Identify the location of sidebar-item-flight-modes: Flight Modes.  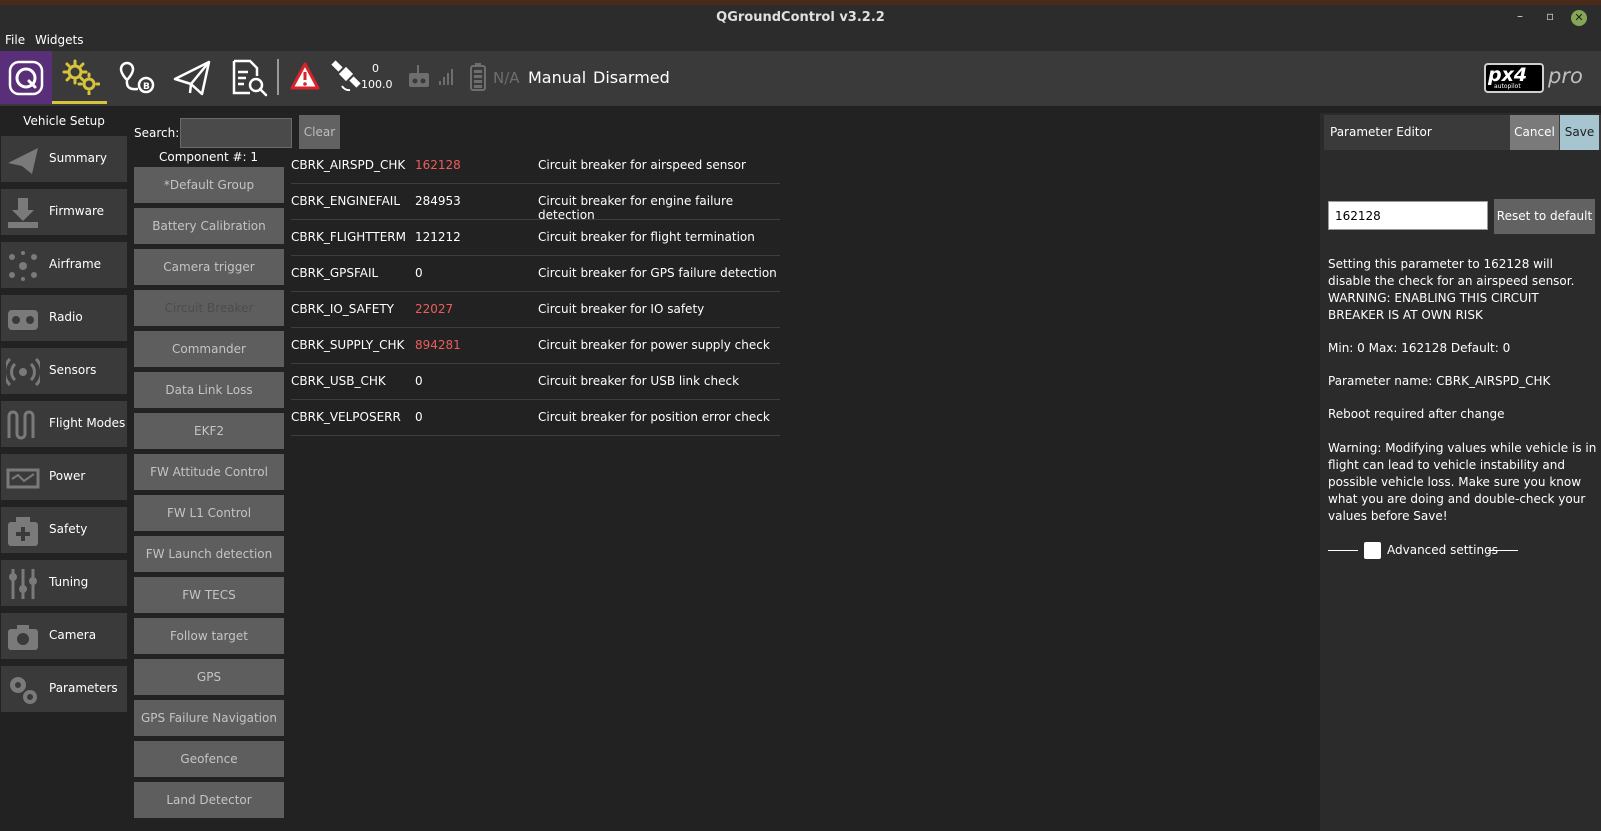
(64, 424).